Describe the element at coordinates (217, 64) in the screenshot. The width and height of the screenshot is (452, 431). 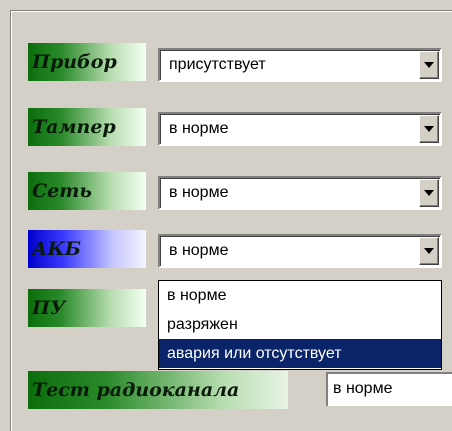
I see `device-combobox-value: присутствует` at that location.